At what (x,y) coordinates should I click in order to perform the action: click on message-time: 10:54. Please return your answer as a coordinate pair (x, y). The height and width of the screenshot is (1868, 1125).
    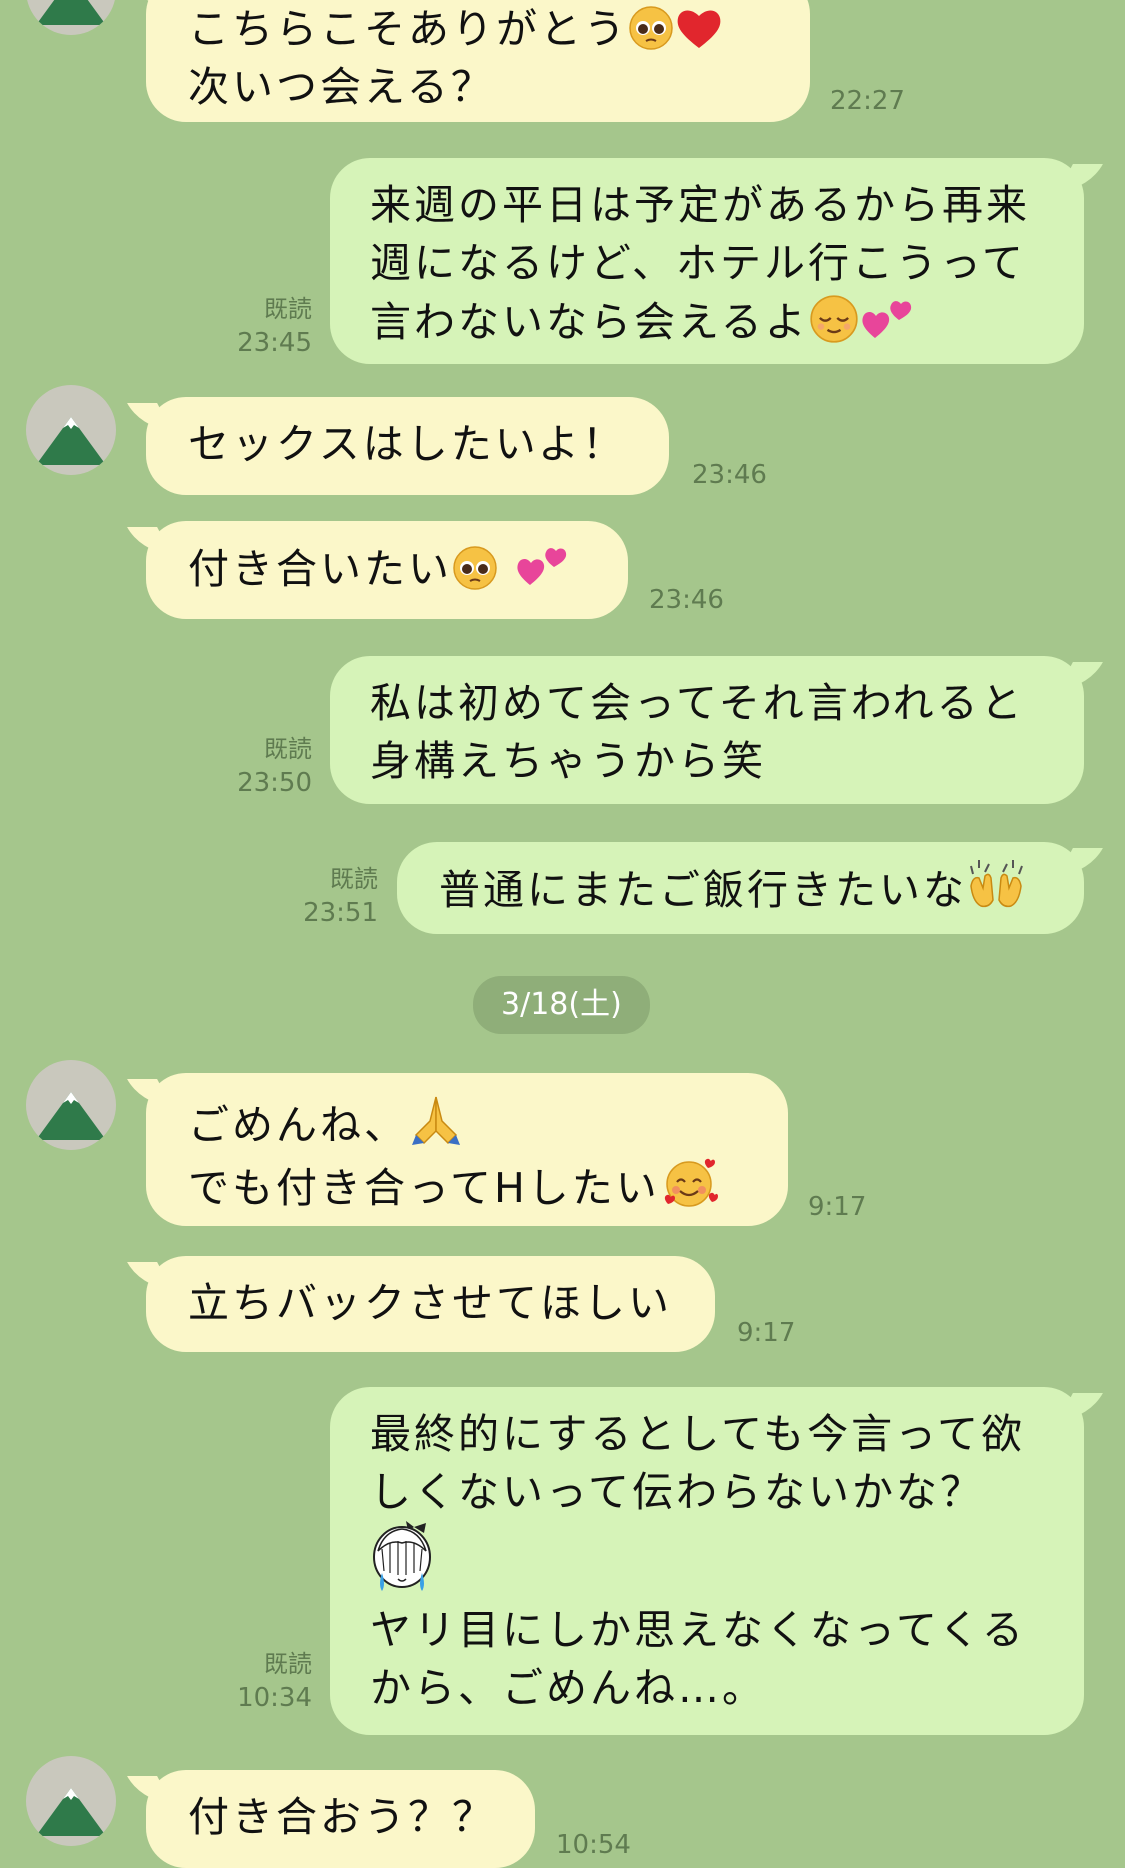
    Looking at the image, I should click on (593, 1845).